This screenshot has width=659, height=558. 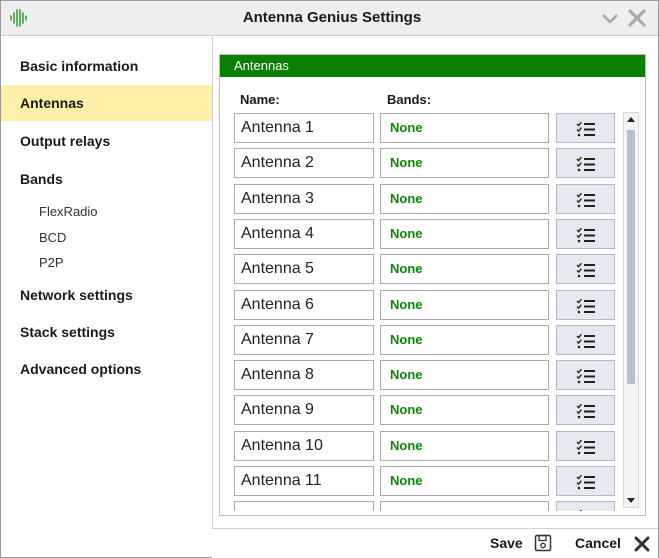 I want to click on save-button: Save, so click(x=521, y=543).